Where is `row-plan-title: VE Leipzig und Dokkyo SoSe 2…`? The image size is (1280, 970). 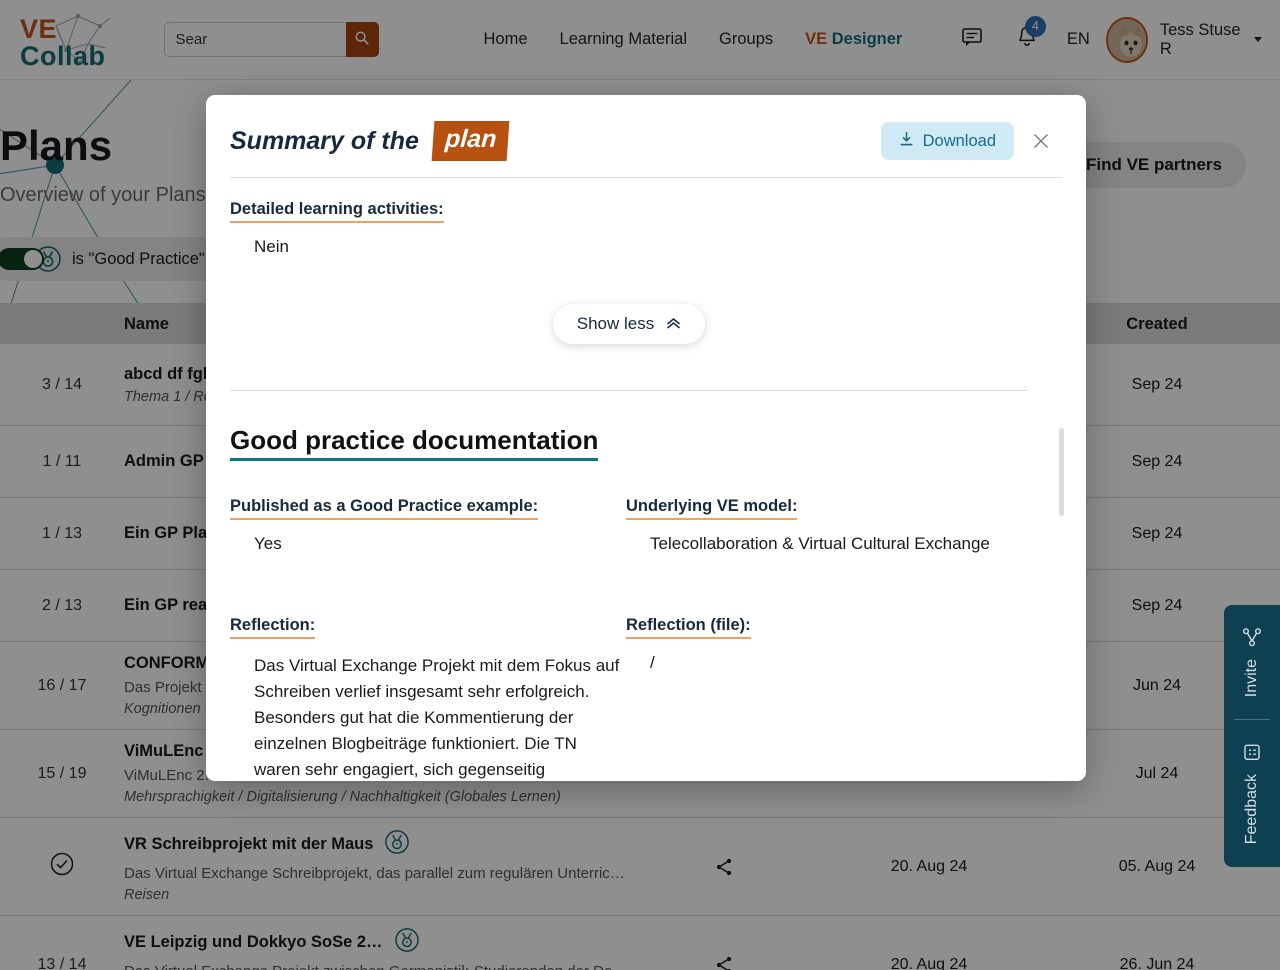
row-plan-title: VE Leipzig und Dokkyo SoSe 2… is located at coordinates (253, 942).